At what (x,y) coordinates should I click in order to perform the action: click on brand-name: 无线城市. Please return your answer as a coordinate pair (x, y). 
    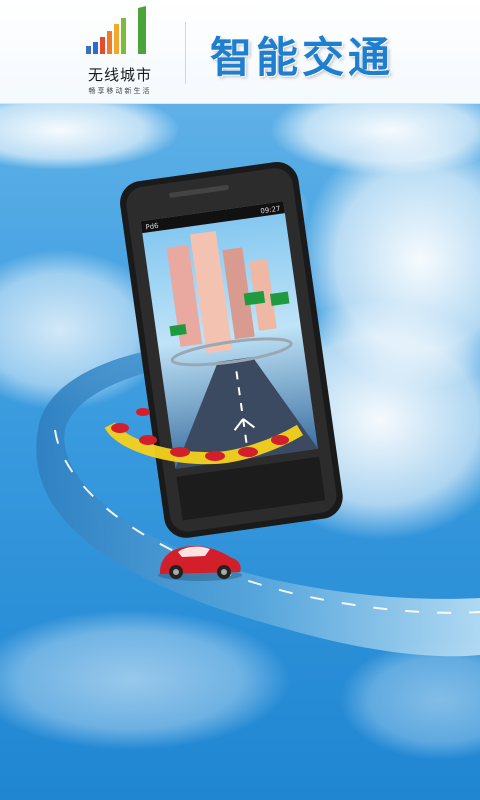
    Looking at the image, I should click on (119, 75).